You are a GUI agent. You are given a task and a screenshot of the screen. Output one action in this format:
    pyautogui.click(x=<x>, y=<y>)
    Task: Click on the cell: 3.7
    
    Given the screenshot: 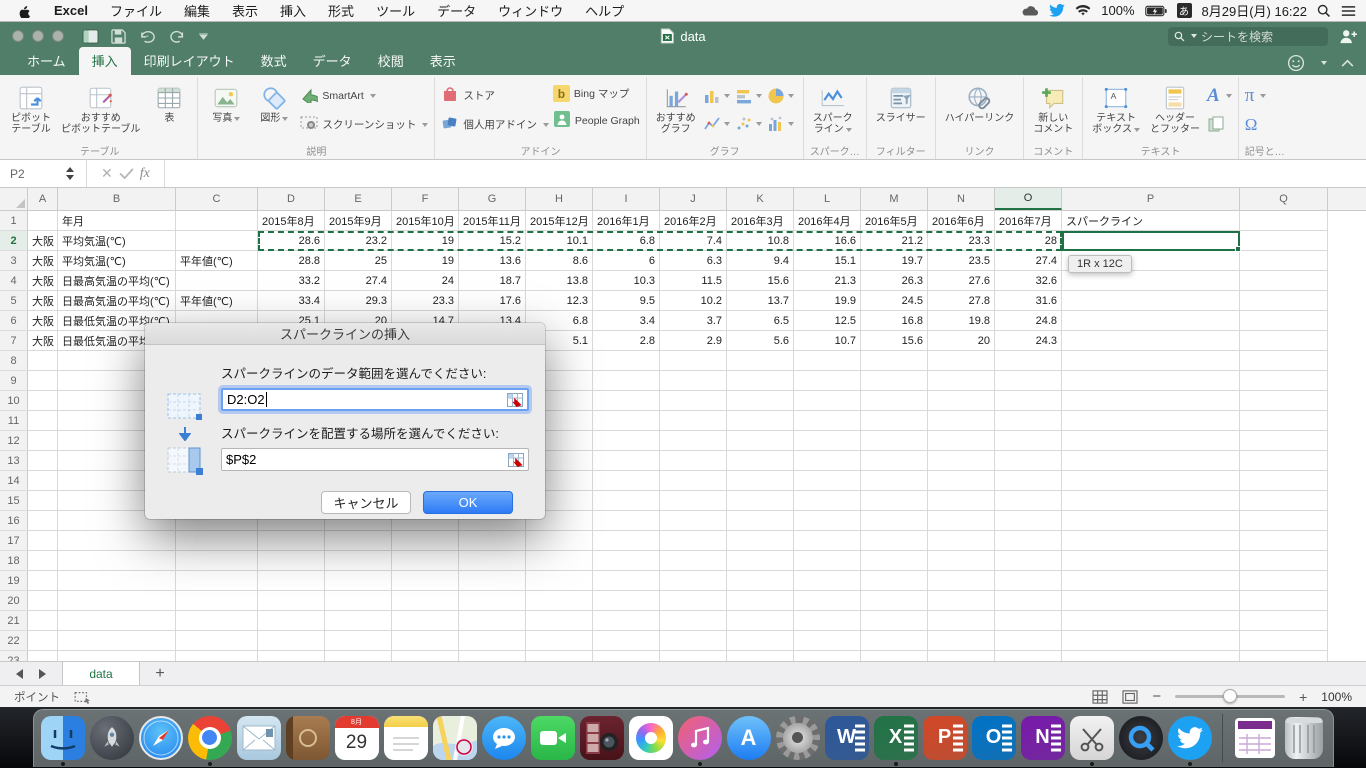 What is the action you would take?
    pyautogui.click(x=693, y=321)
    